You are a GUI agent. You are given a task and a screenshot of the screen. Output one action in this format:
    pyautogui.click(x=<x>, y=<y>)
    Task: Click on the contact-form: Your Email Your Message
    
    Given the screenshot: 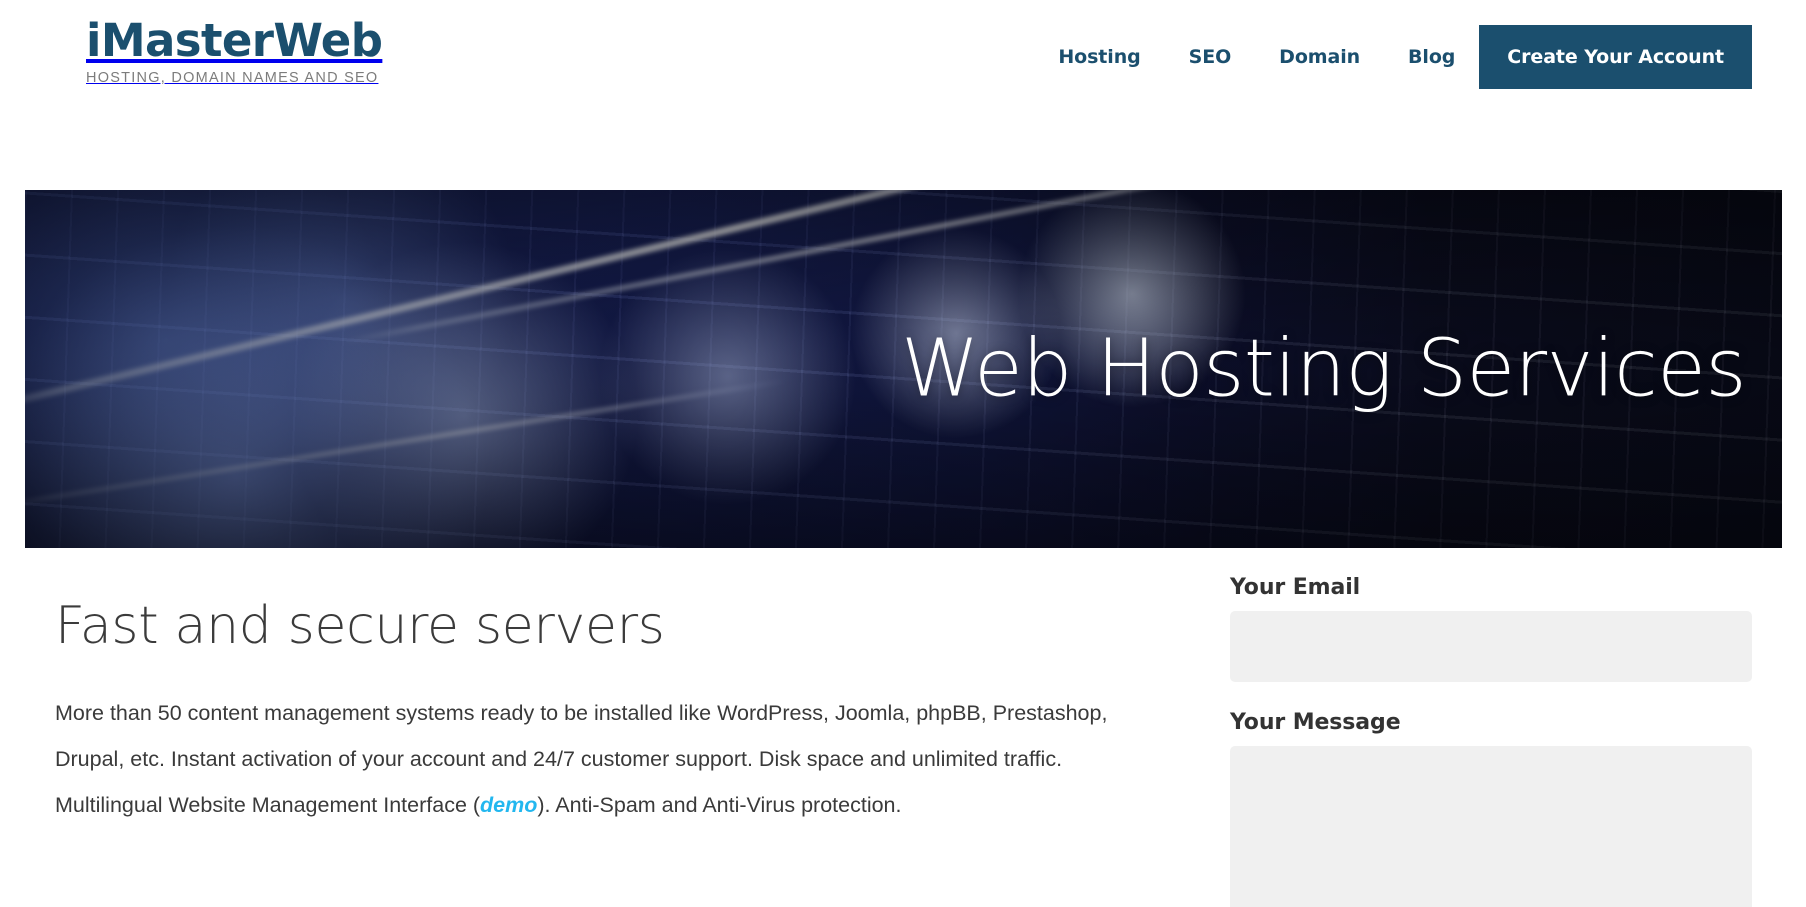 What is the action you would take?
    pyautogui.click(x=1491, y=727)
    